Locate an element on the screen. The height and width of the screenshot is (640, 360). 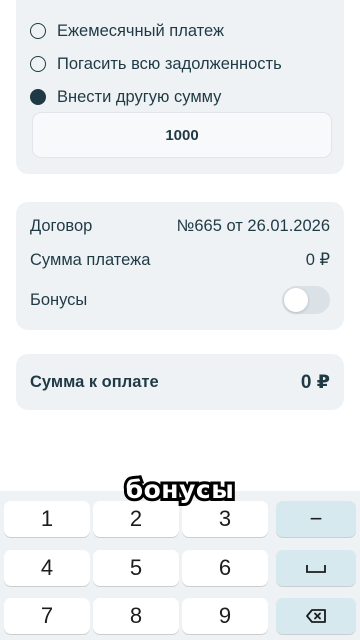
contract-row: Договор №665 от 26.01.2026 is located at coordinates (180, 226).